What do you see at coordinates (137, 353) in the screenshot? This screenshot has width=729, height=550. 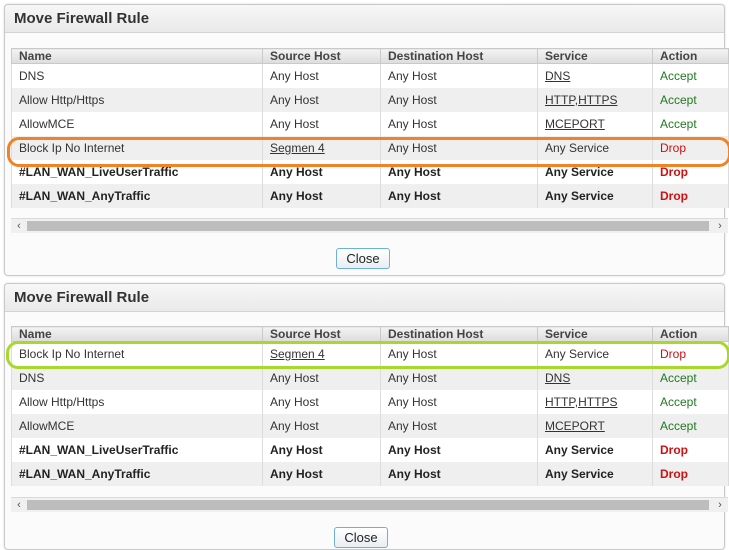 I see `rule-name: Block Ip No Internet` at bounding box center [137, 353].